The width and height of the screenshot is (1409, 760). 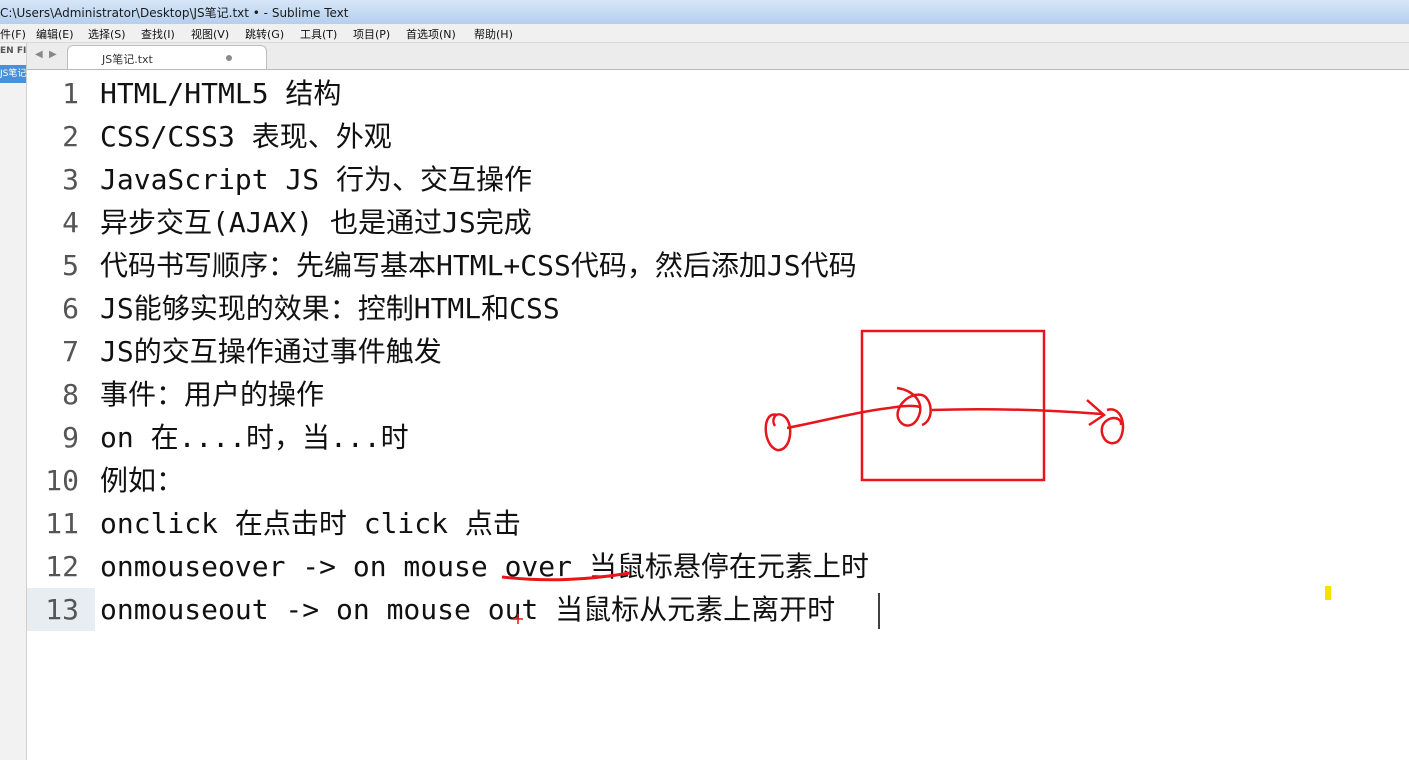 What do you see at coordinates (518, 619) in the screenshot?
I see `pen-cursor-icon` at bounding box center [518, 619].